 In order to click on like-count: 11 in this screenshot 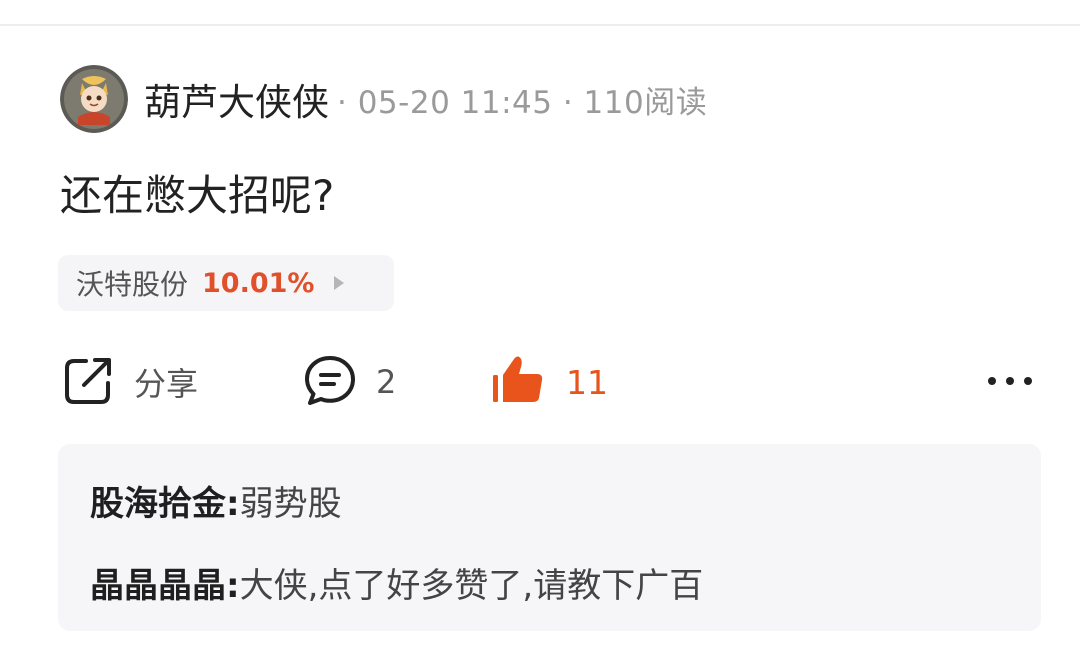, I will do `click(587, 382)`.